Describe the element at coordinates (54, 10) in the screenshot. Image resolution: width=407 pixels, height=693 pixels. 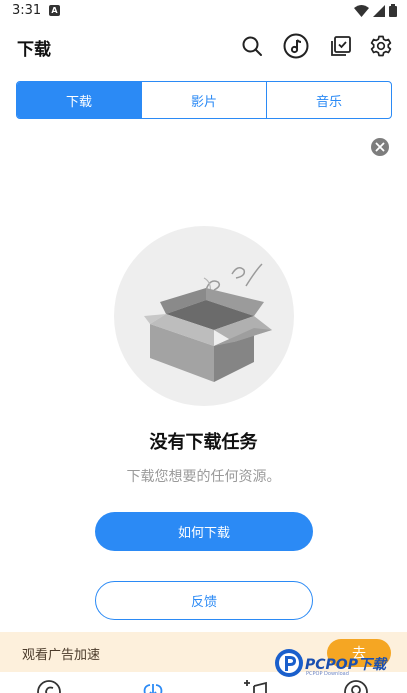
I see `notification-icon: A` at that location.